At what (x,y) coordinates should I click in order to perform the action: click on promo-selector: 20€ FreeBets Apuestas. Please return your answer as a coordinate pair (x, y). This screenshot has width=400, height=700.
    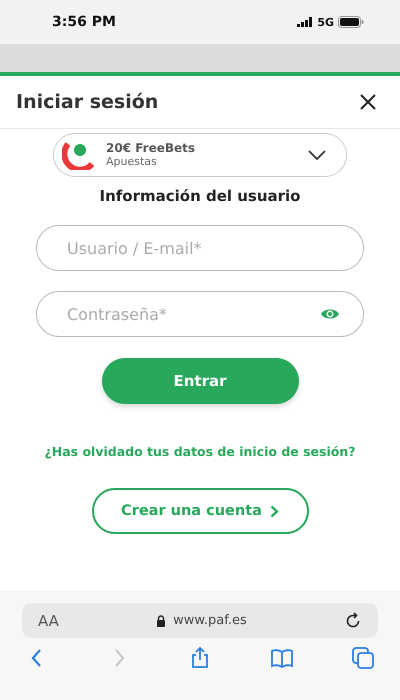
    Looking at the image, I should click on (200, 155).